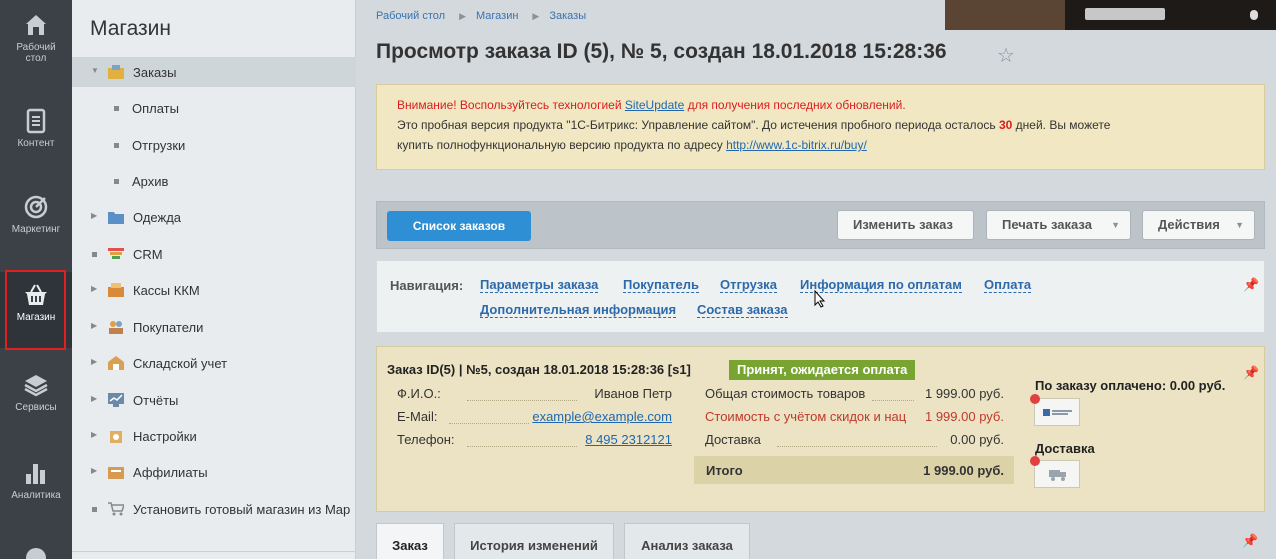 The image size is (1276, 559). What do you see at coordinates (410, 541) in the screenshot?
I see `tab-order: Заказ` at bounding box center [410, 541].